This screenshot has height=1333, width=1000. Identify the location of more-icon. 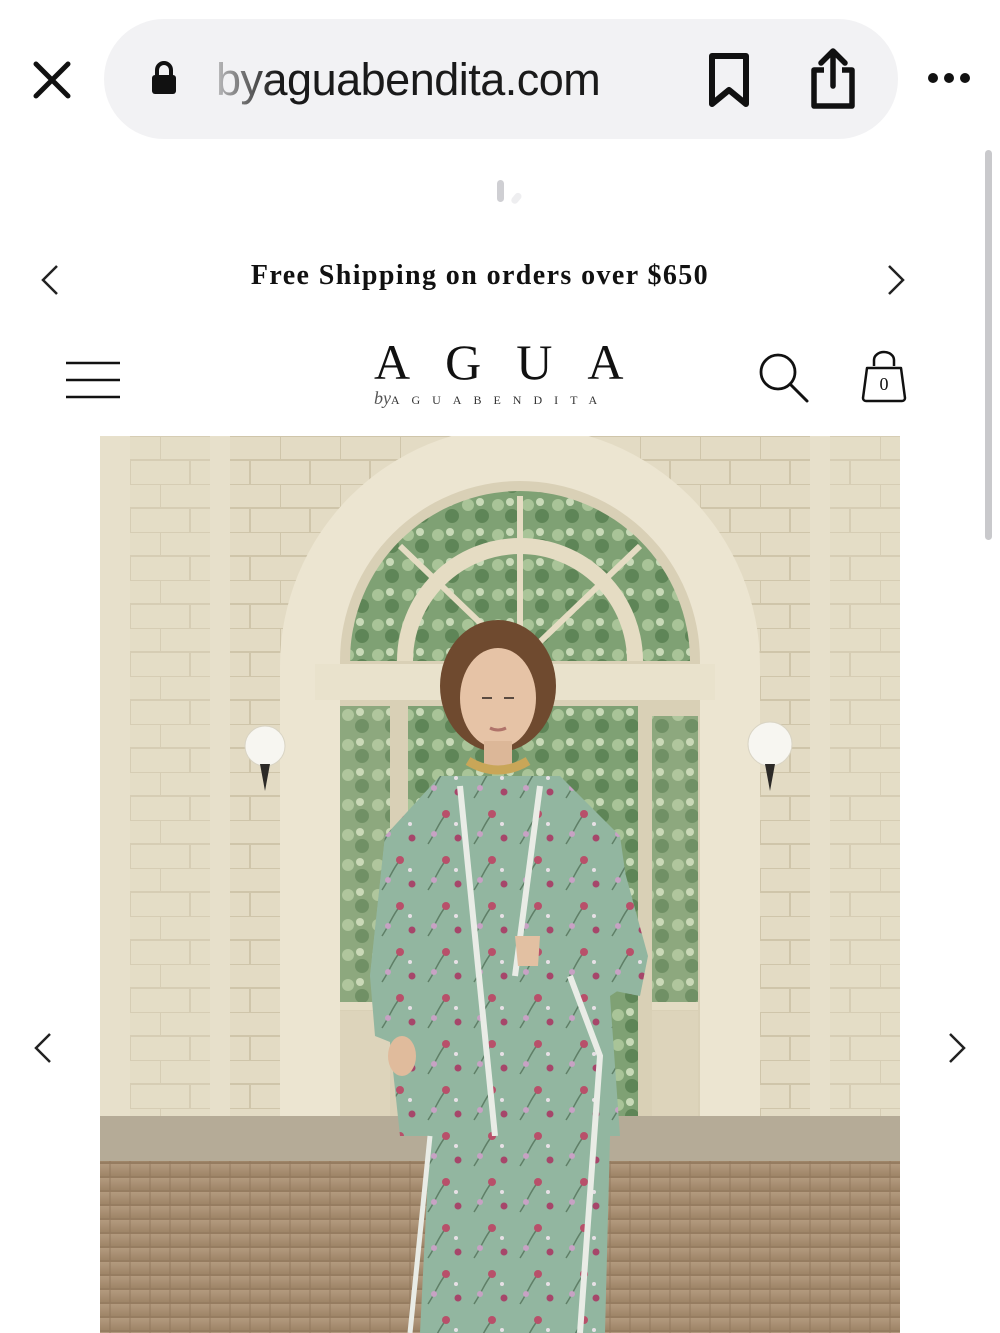
(949, 78).